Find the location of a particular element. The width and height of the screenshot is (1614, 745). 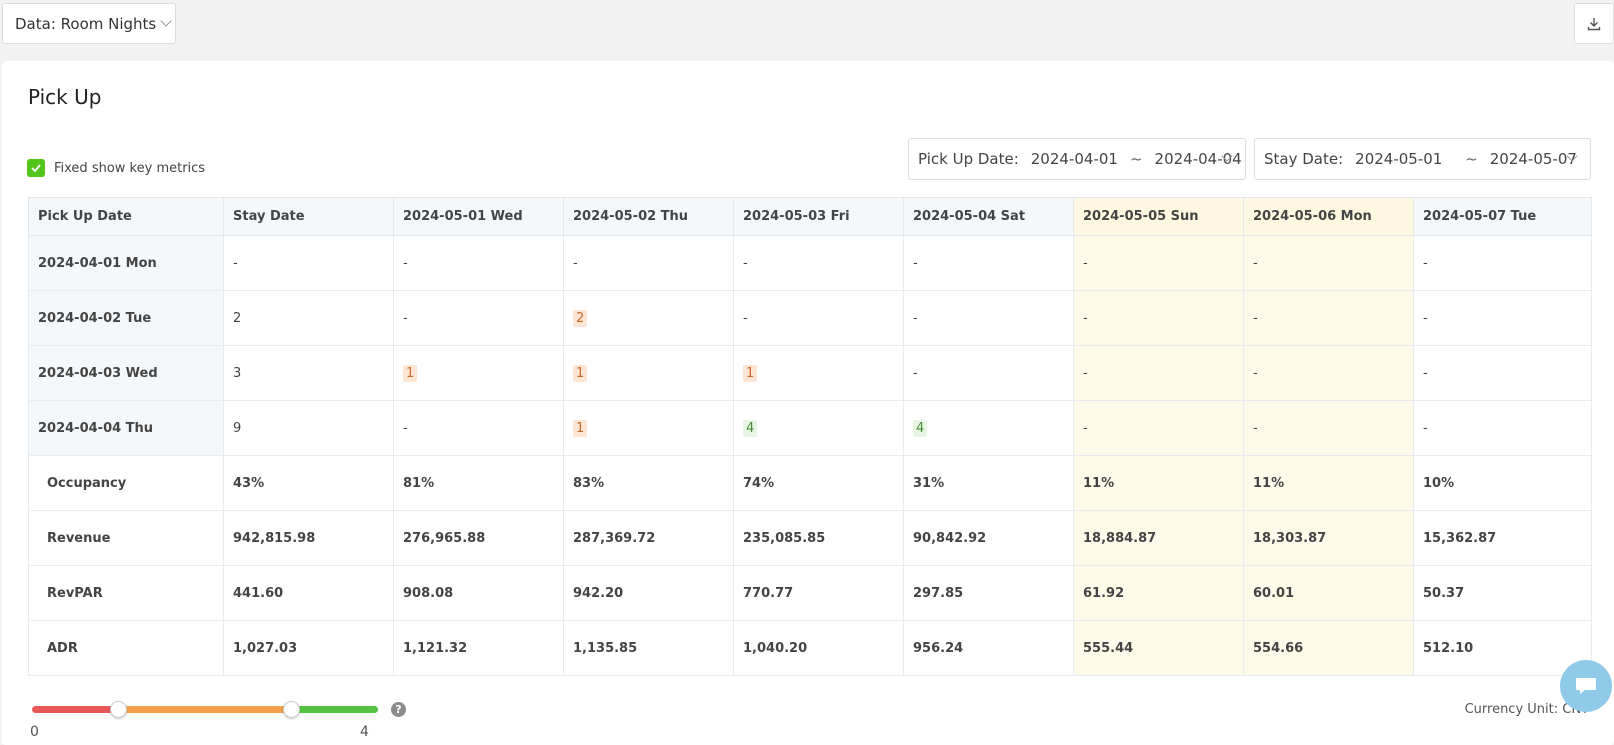

metric-cell: 287,369.72 is located at coordinates (648, 538).